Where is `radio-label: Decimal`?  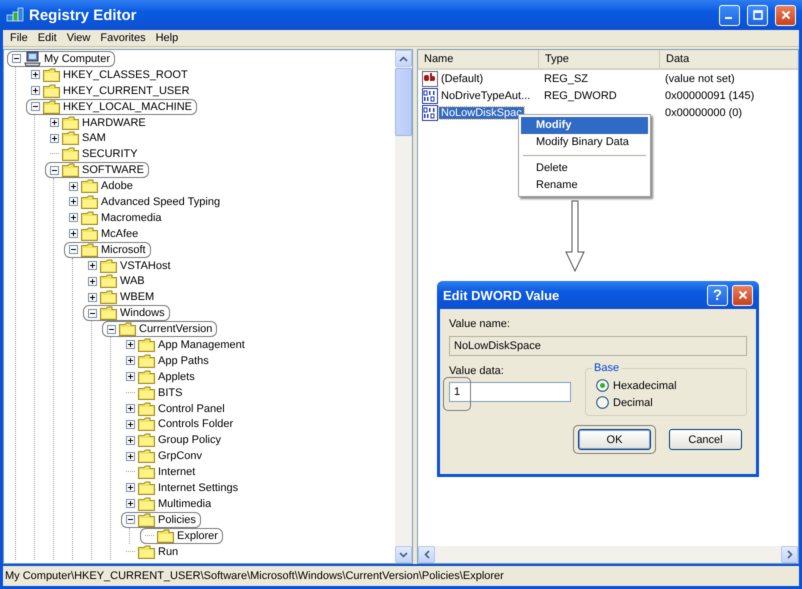 radio-label: Decimal is located at coordinates (633, 402).